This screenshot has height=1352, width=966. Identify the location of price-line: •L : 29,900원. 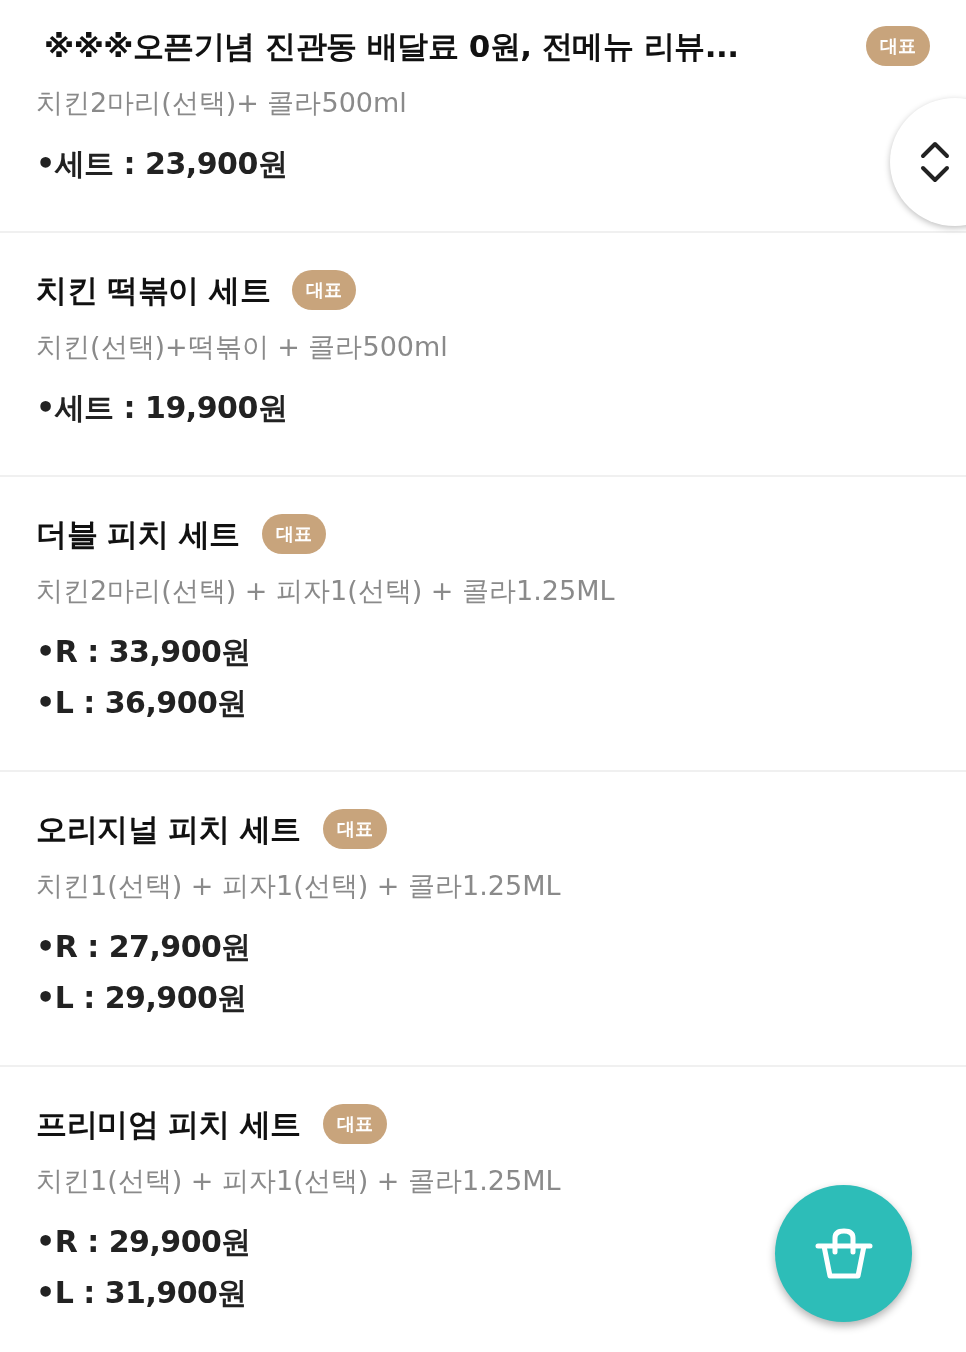
(141, 998).